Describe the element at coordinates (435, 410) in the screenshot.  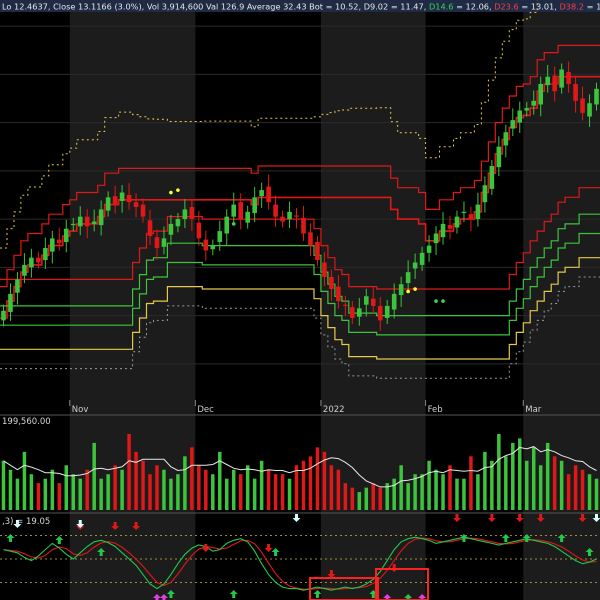
I see `x-tick-label: Feb` at that location.